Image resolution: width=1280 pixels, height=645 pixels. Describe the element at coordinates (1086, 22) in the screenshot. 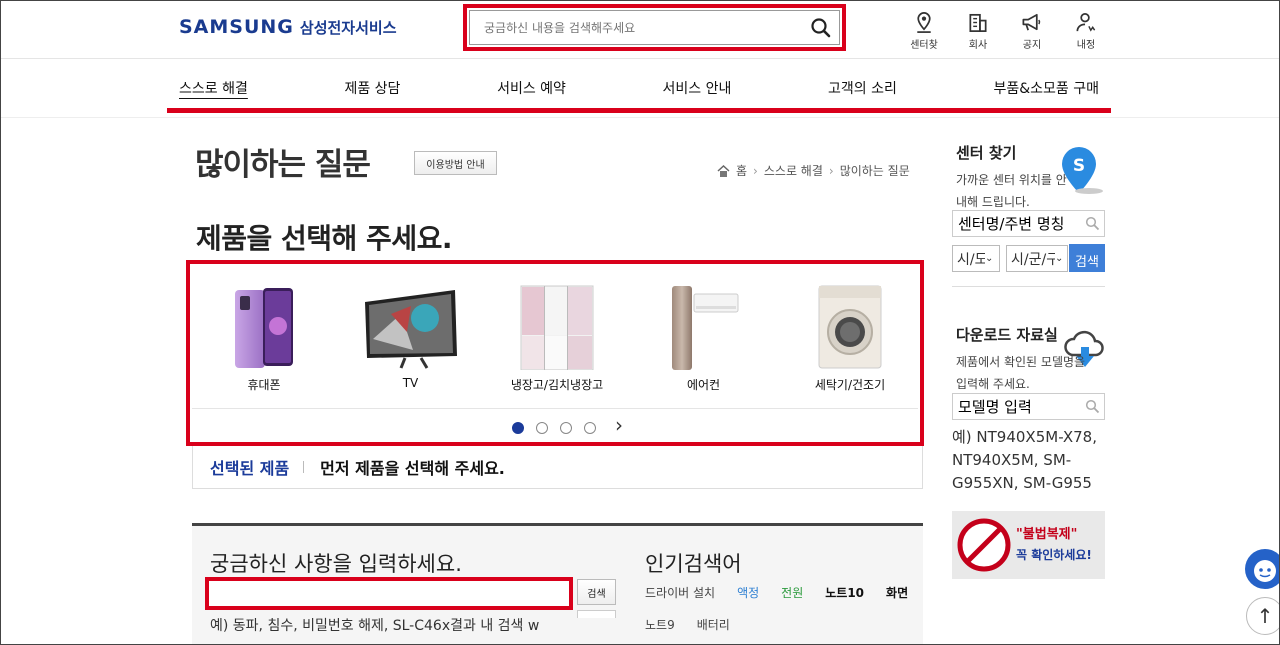

I see `user-icon` at that location.